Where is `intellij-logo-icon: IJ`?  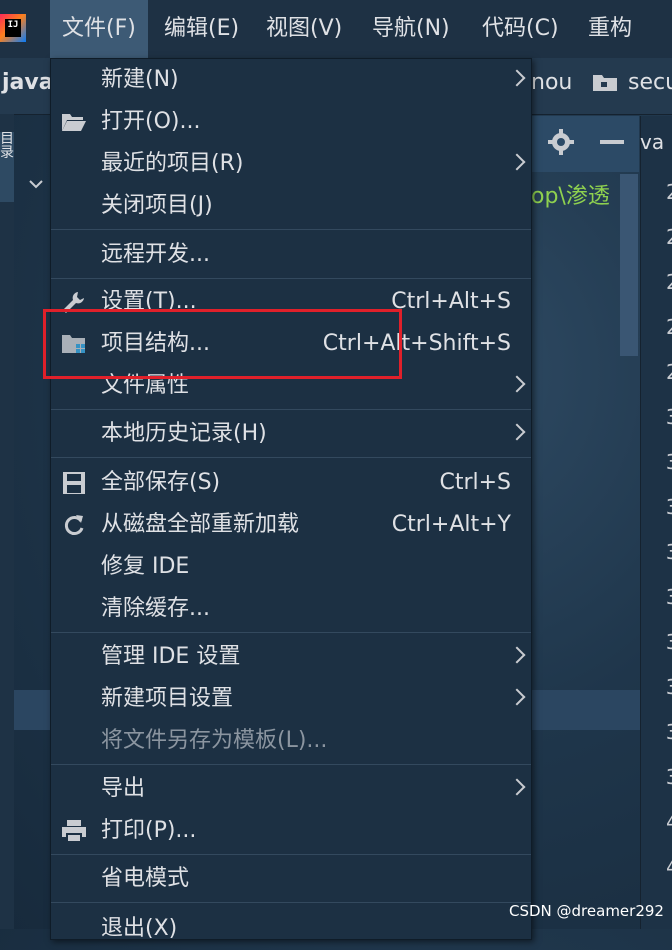
intellij-logo-icon: IJ is located at coordinates (13, 28).